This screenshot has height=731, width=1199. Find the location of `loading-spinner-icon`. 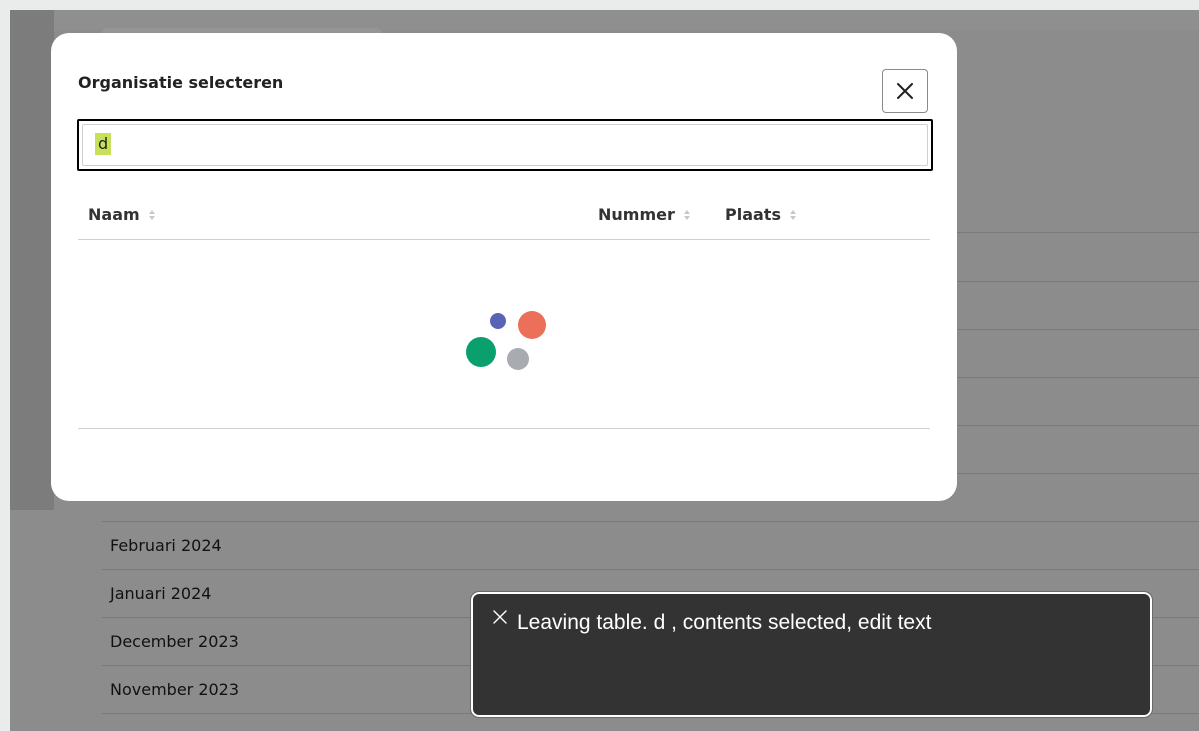

loading-spinner-icon is located at coordinates (506, 340).